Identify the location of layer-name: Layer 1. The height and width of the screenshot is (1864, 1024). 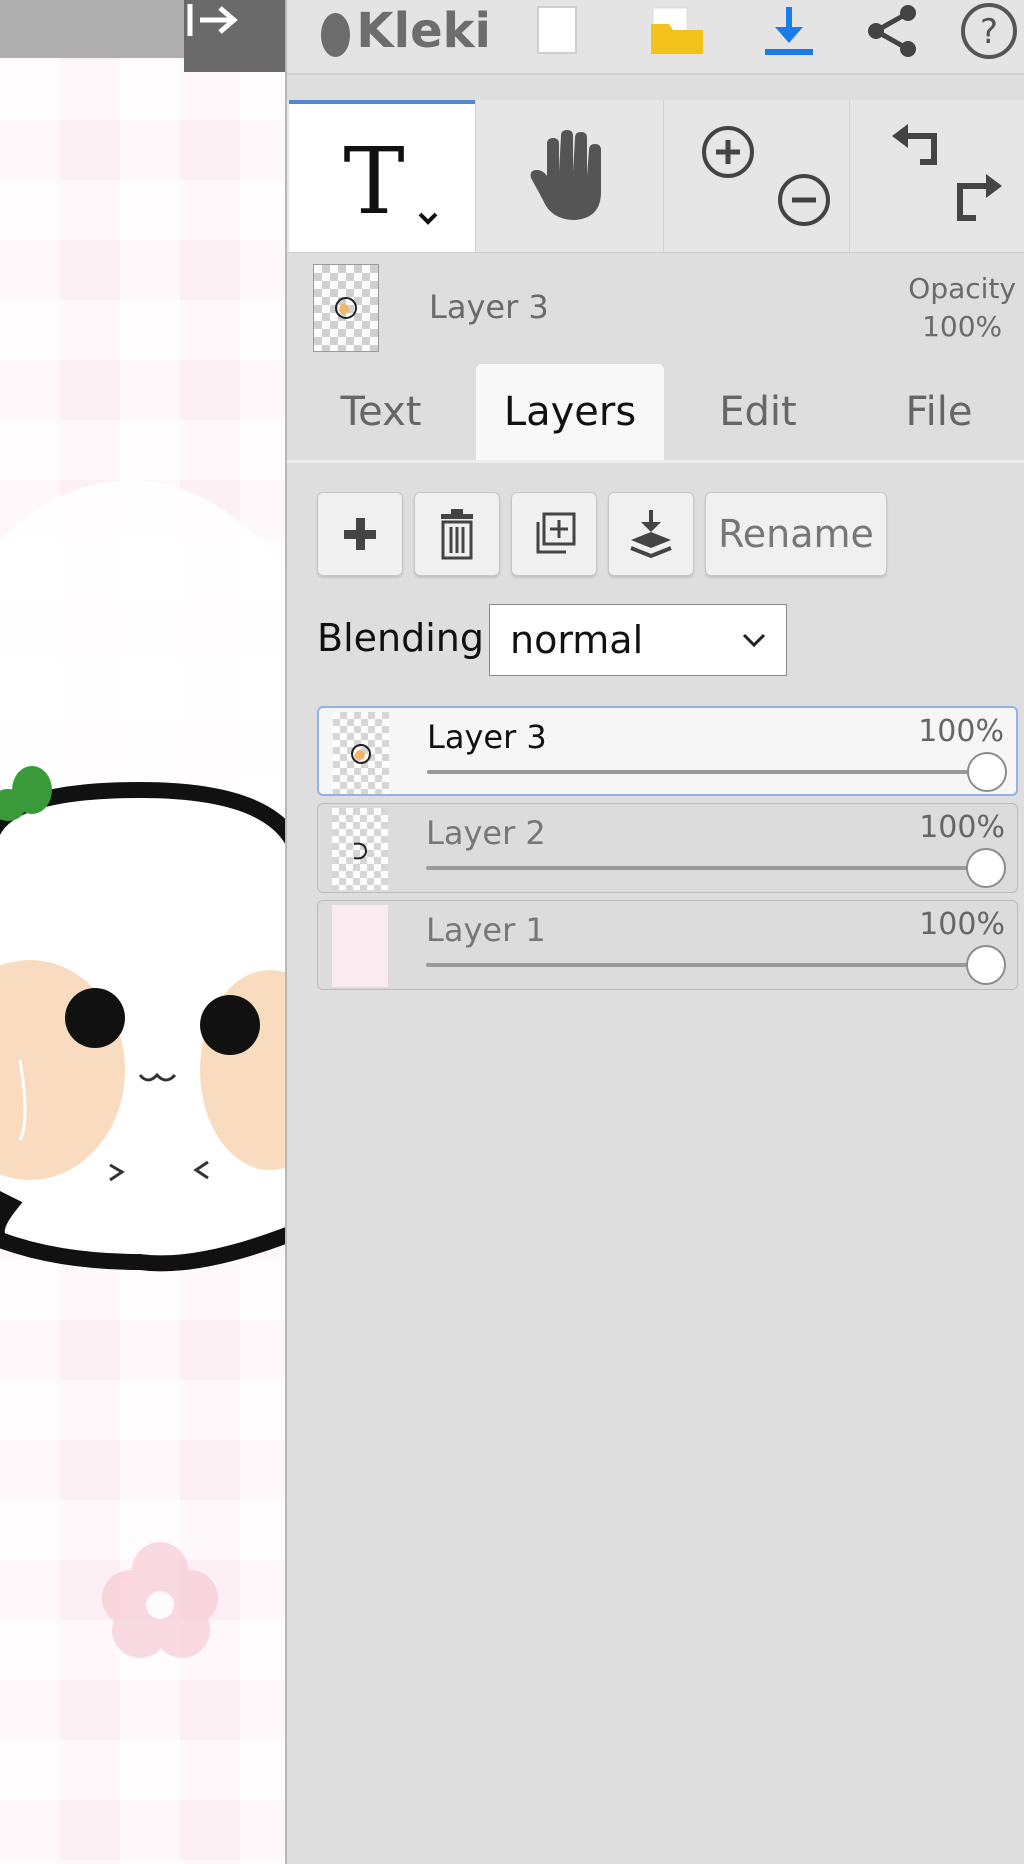
(486, 930).